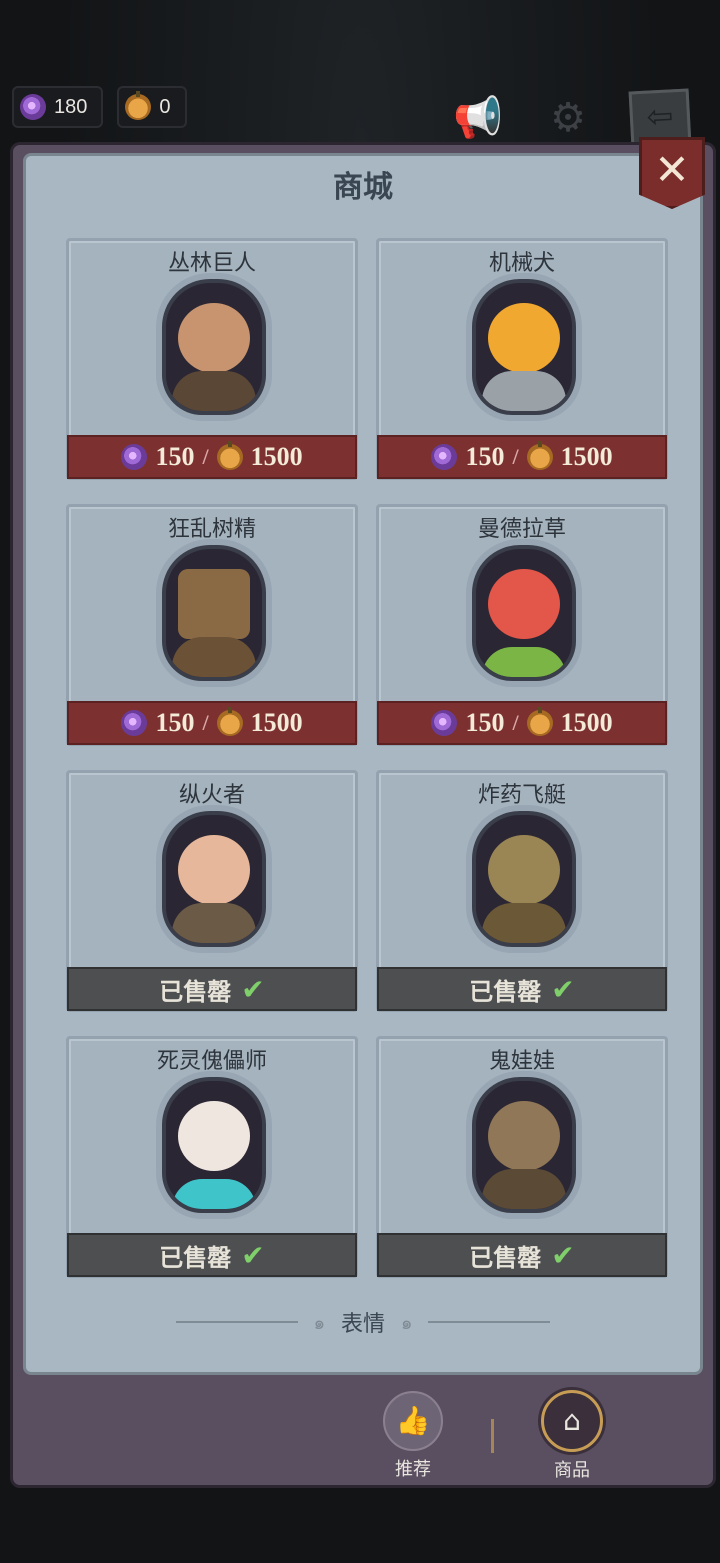 This screenshot has height=1563, width=720. I want to click on shop-item-card: 狂乱树精 150 / 1500, so click(212, 625).